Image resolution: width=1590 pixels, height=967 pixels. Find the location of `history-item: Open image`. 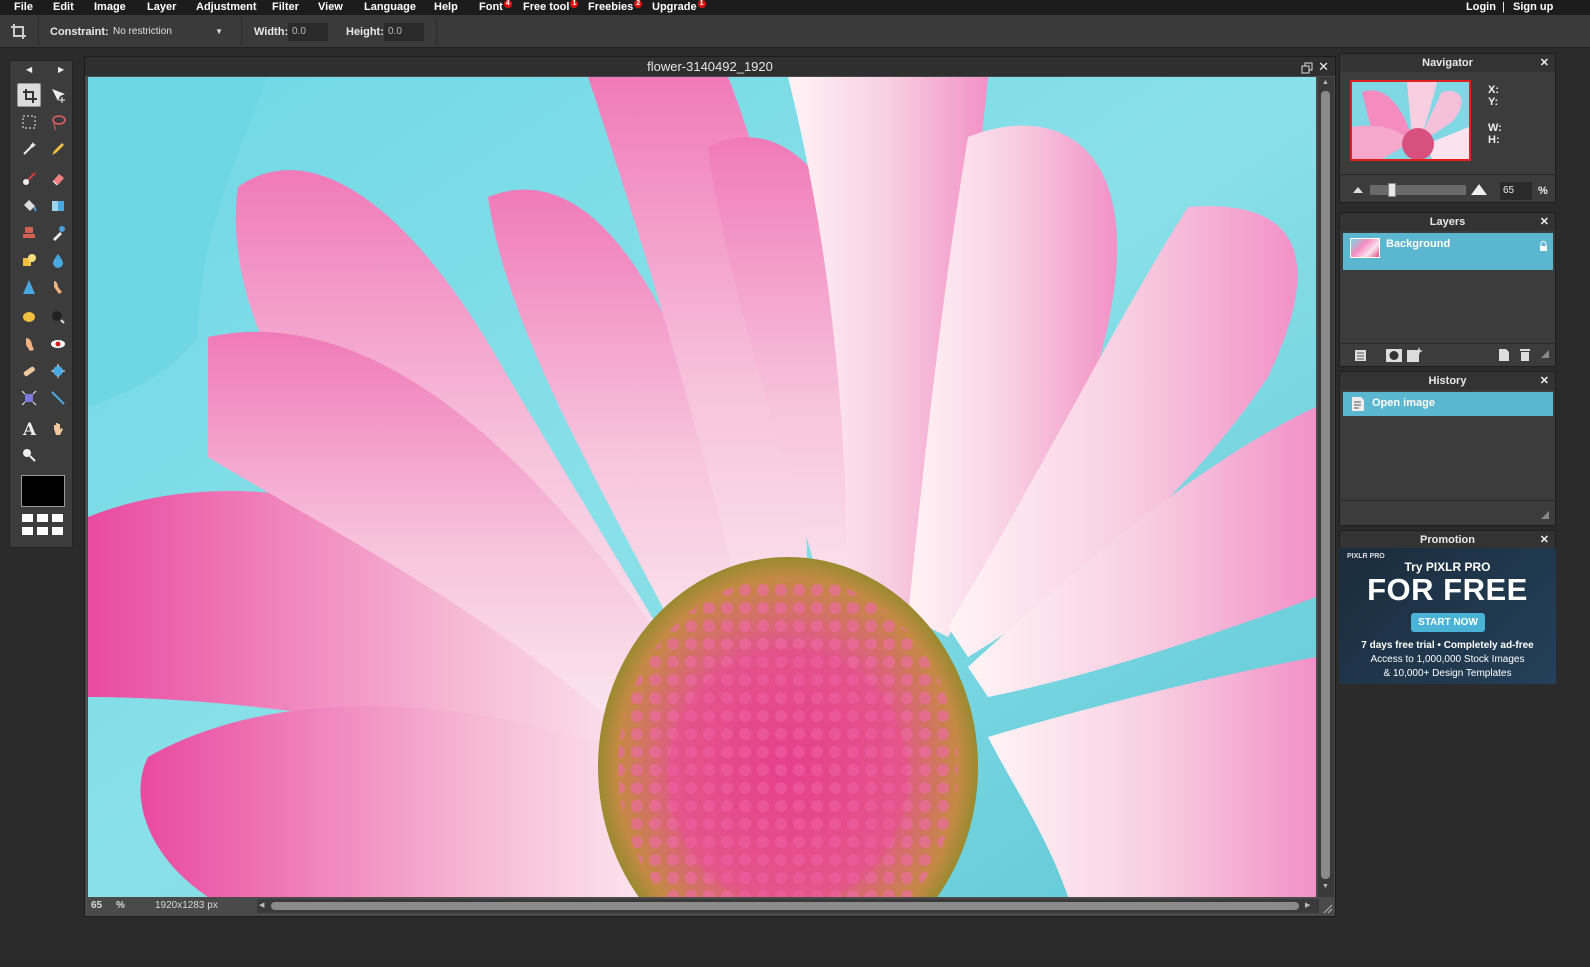

history-item: Open image is located at coordinates (1448, 404).